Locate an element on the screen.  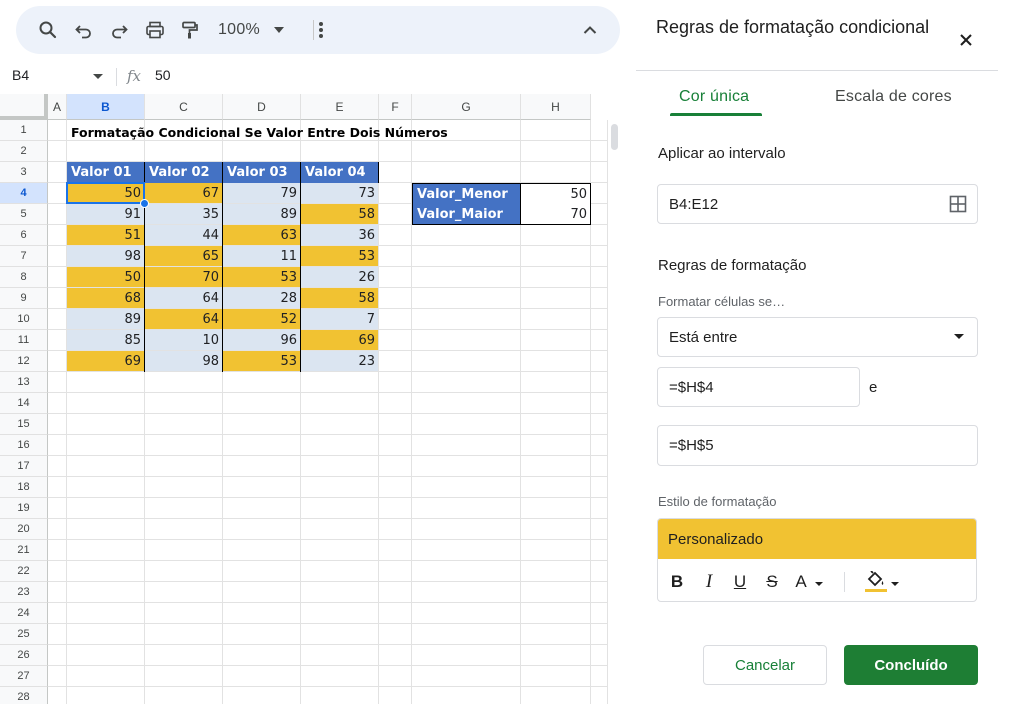
table-cell: 85 is located at coordinates (105, 340).